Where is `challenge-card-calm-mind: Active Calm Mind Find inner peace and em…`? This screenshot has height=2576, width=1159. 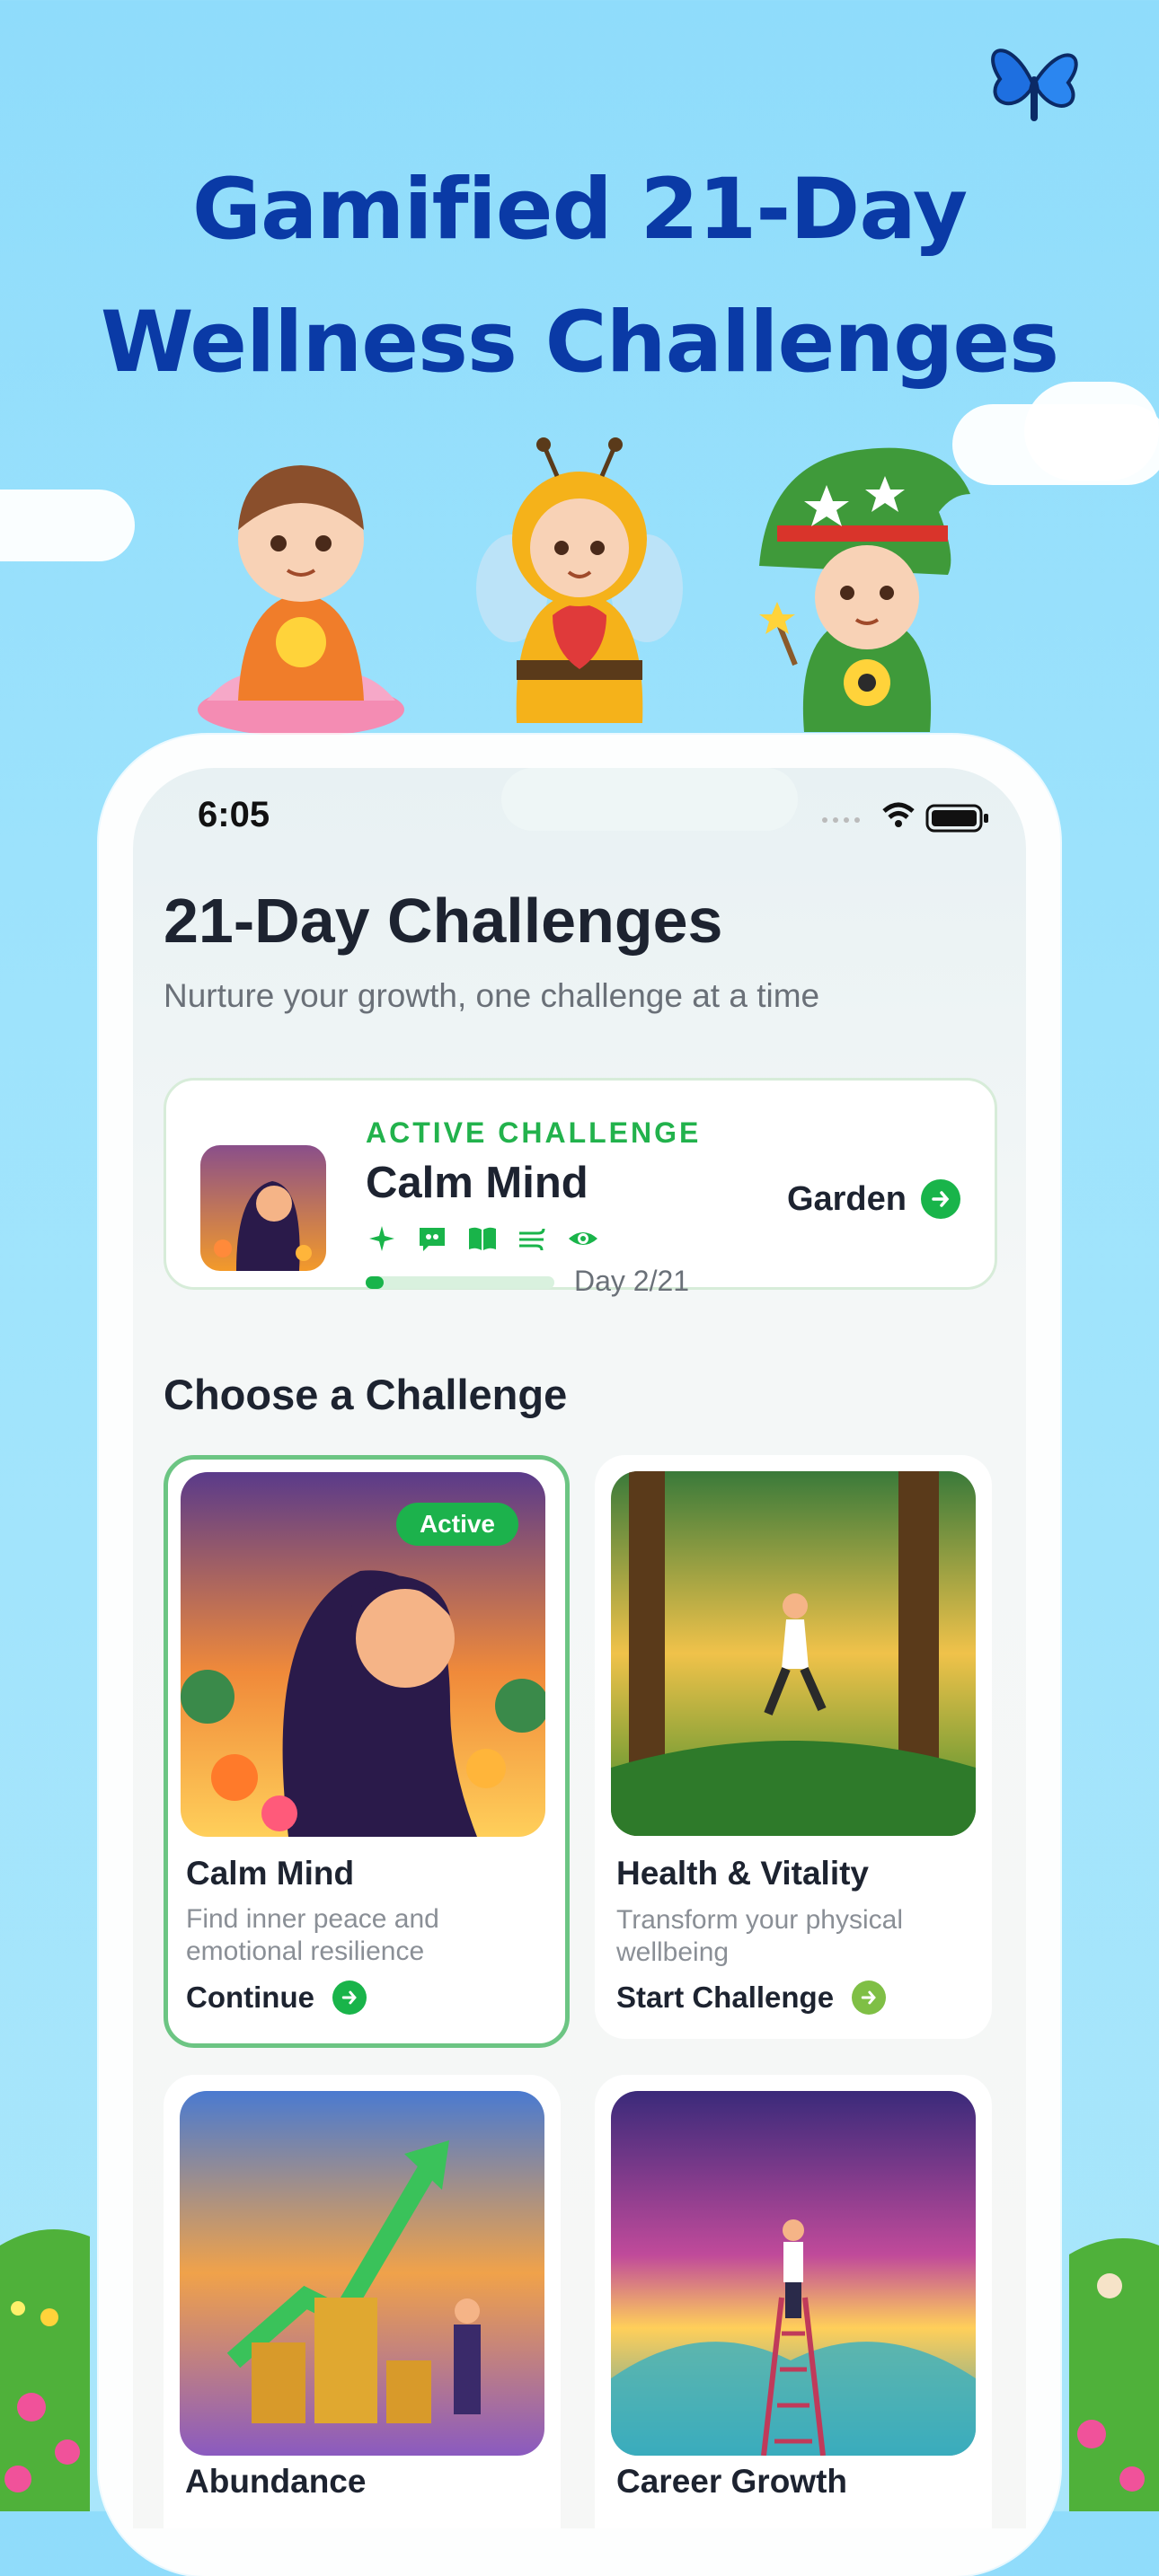
challenge-card-calm-mind: Active Calm Mind Find inner peace and em… is located at coordinates (367, 1751).